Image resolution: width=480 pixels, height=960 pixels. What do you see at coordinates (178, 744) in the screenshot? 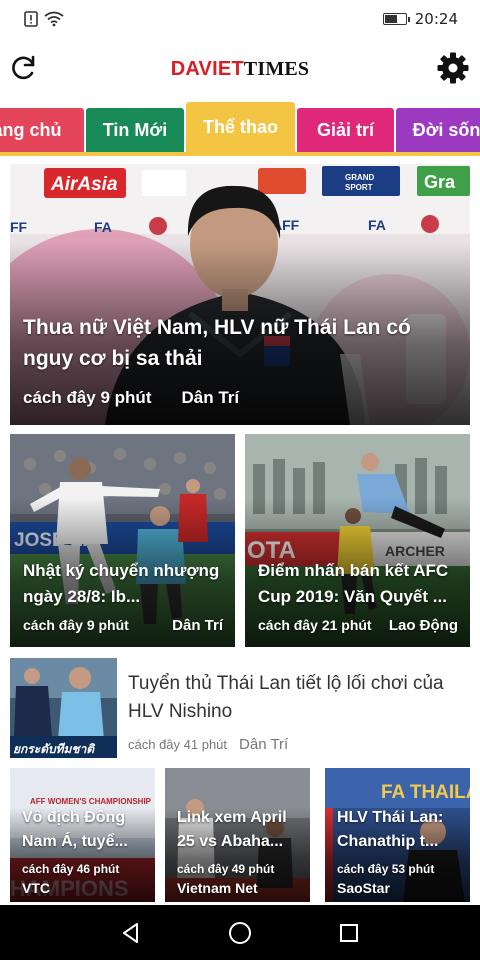
I see `list-article-time: cách đây 41 phút` at bounding box center [178, 744].